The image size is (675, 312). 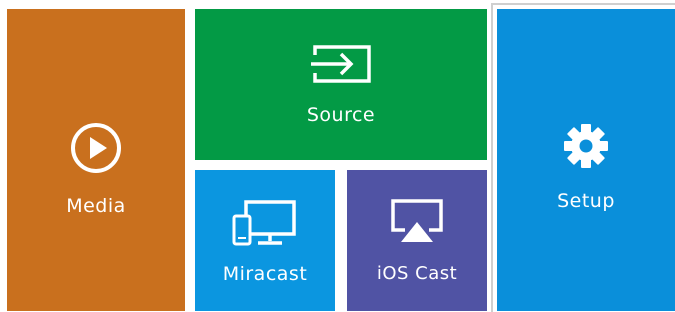 I want to click on play-circle-icon, so click(x=96, y=148).